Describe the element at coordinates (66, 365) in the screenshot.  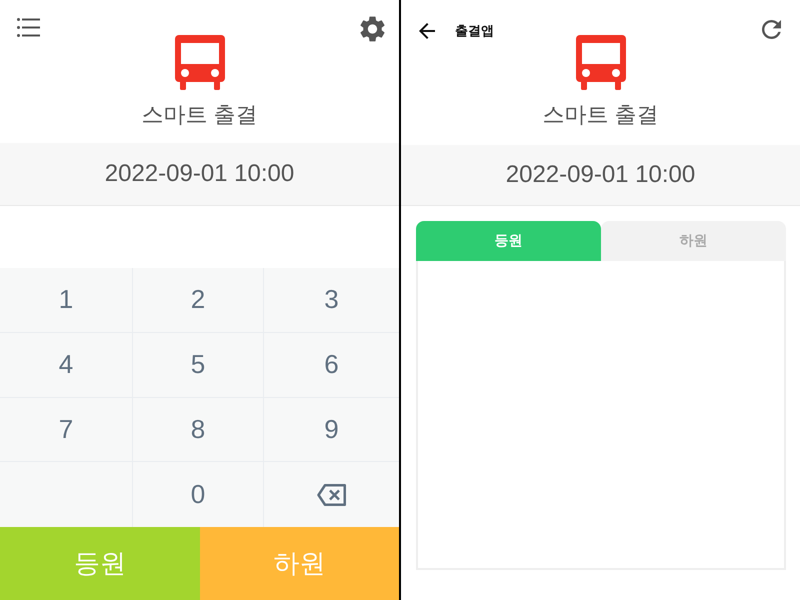
I see `keypad-key: 4` at that location.